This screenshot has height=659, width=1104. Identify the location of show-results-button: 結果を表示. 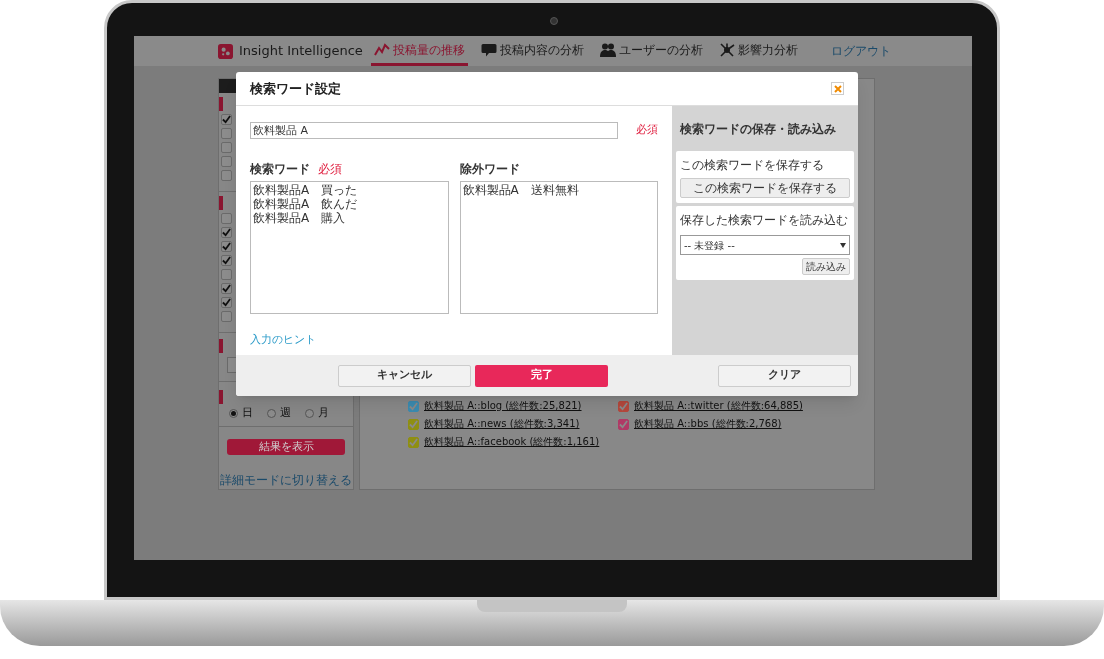
(286, 446).